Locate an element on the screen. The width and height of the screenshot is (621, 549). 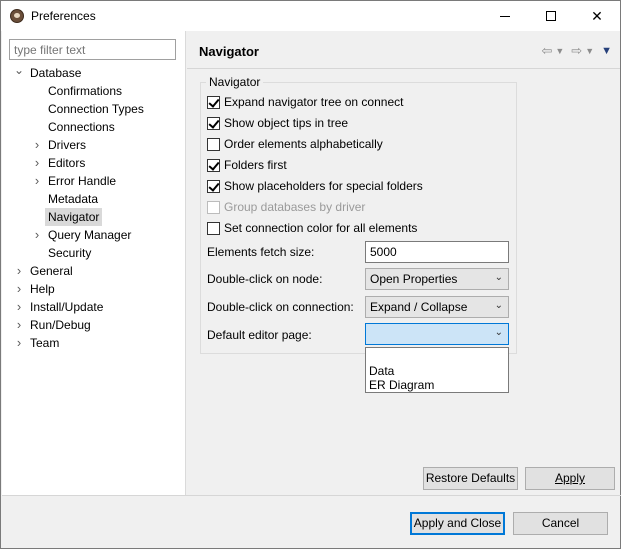
tree-item-error-handle: › Error Handle is located at coordinates (94, 181).